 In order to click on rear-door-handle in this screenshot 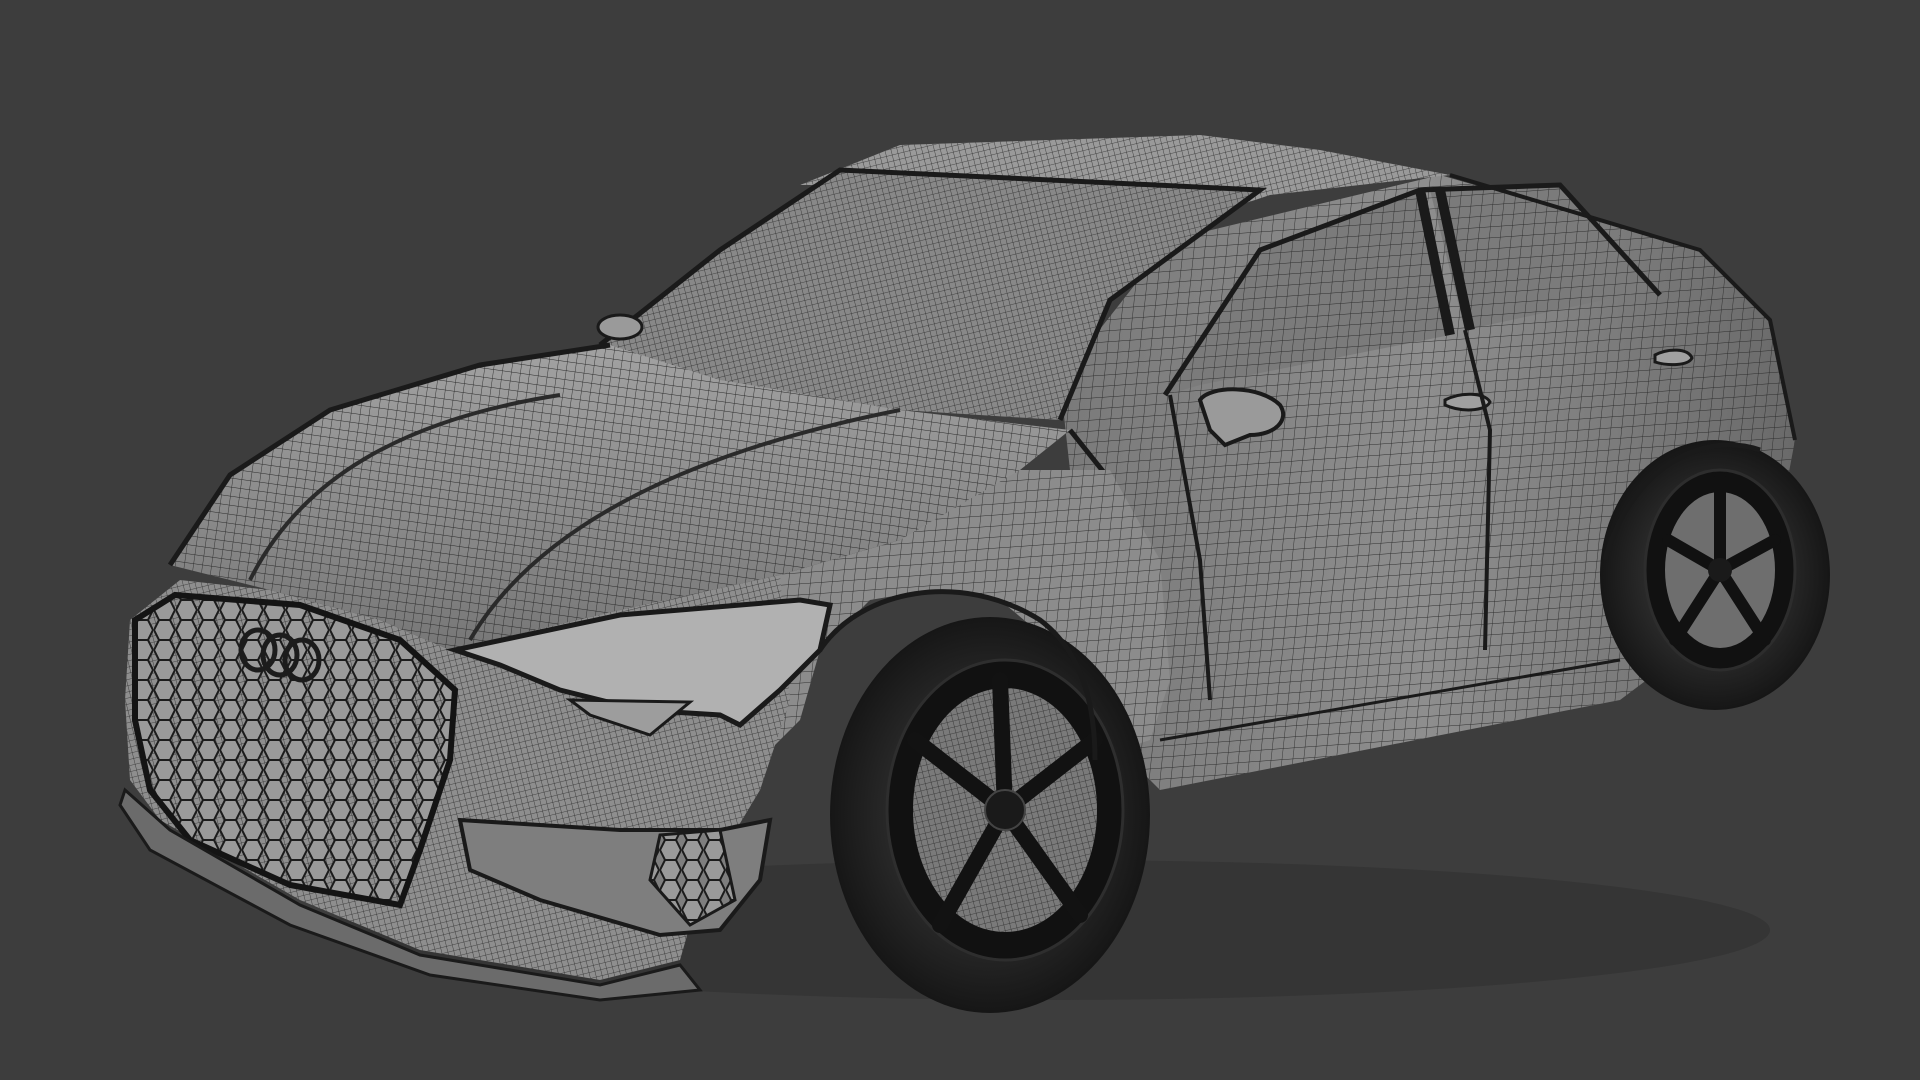, I will do `click(1673, 357)`.